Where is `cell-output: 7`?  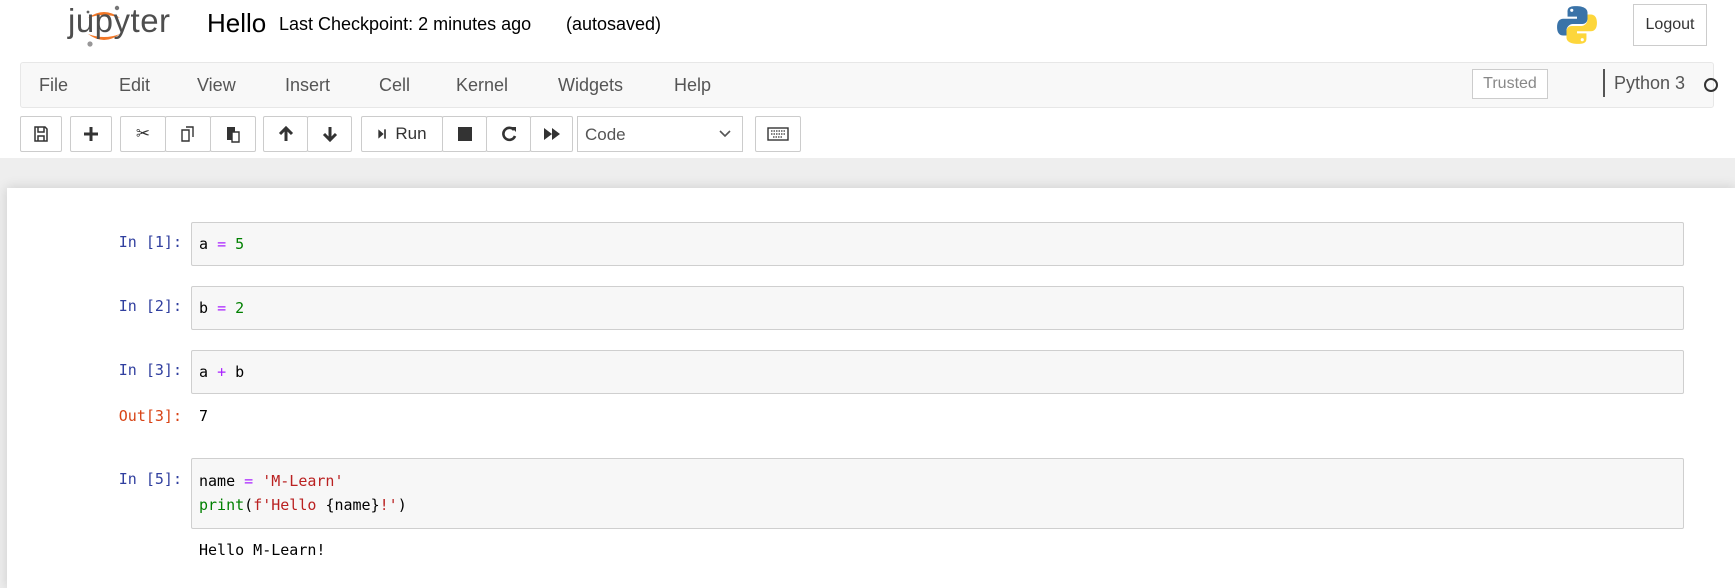 cell-output: 7 is located at coordinates (204, 416).